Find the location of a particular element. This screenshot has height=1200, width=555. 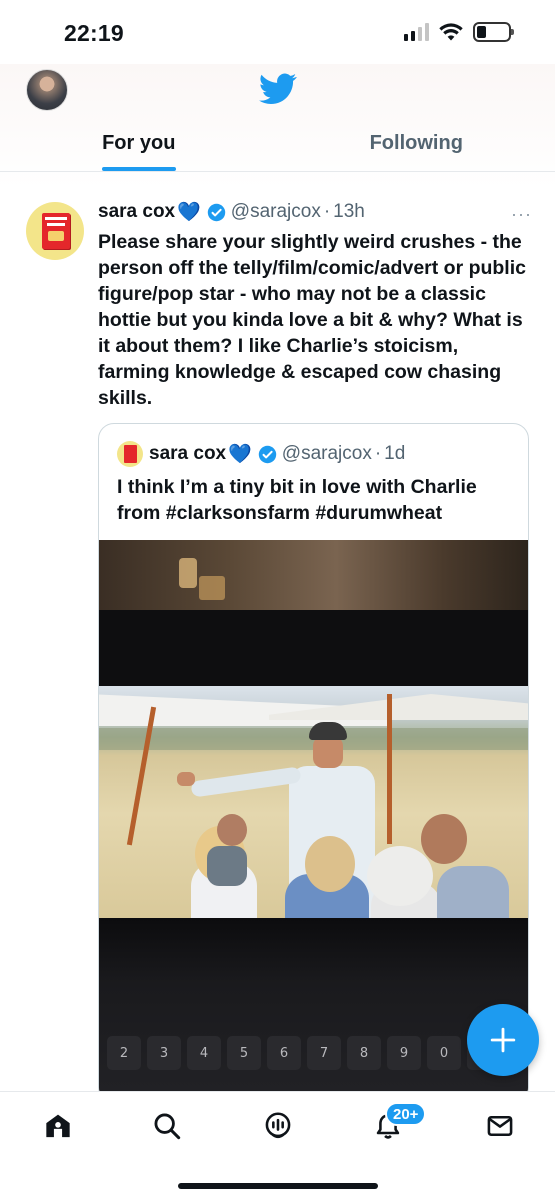

search-icon is located at coordinates (167, 1126).